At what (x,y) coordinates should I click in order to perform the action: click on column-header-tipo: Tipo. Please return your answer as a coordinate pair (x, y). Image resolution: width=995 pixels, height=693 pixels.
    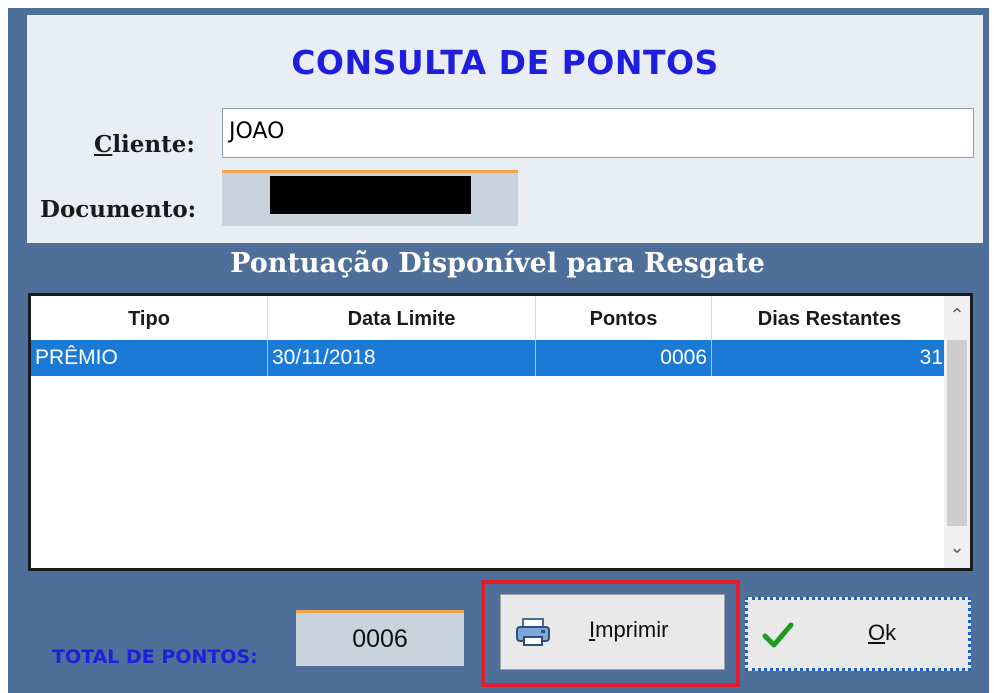
    Looking at the image, I should click on (149, 318).